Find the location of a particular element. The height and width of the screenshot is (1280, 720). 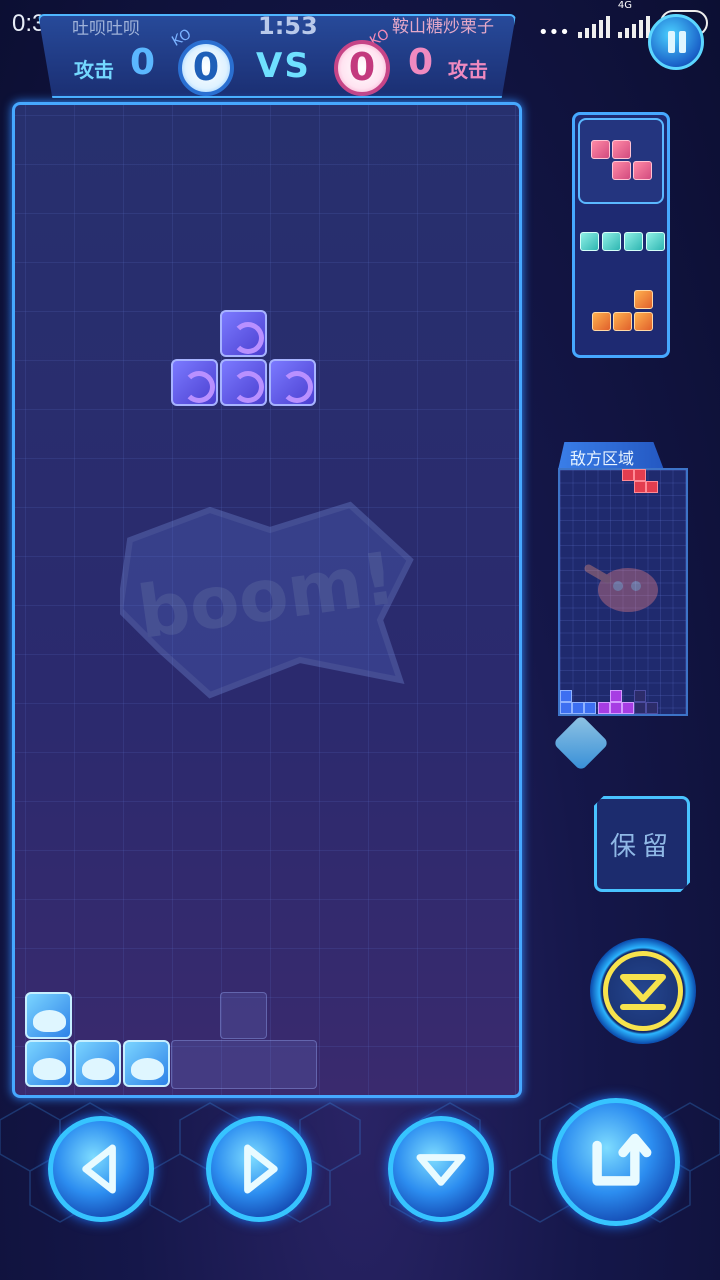

stacked-block is located at coordinates (48, 1015).